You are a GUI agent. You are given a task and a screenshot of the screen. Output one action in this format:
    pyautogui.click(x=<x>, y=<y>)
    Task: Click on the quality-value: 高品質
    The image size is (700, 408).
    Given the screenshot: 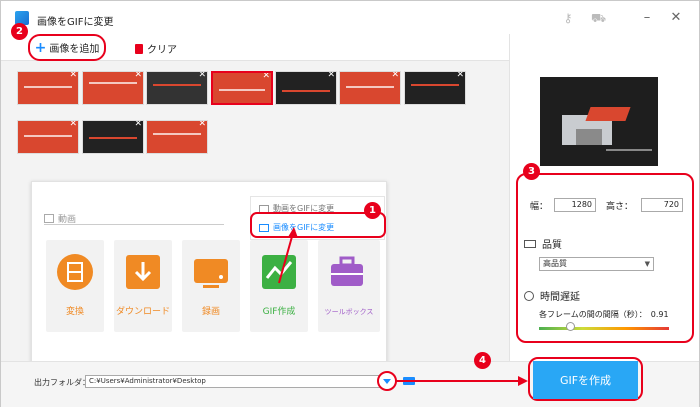 What is the action you would take?
    pyautogui.click(x=555, y=263)
    